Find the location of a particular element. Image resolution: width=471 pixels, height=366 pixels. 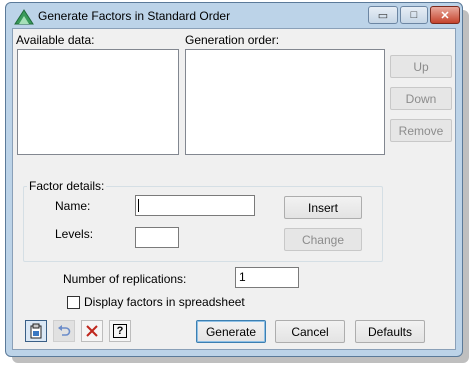

help-icon: ? is located at coordinates (120, 331).